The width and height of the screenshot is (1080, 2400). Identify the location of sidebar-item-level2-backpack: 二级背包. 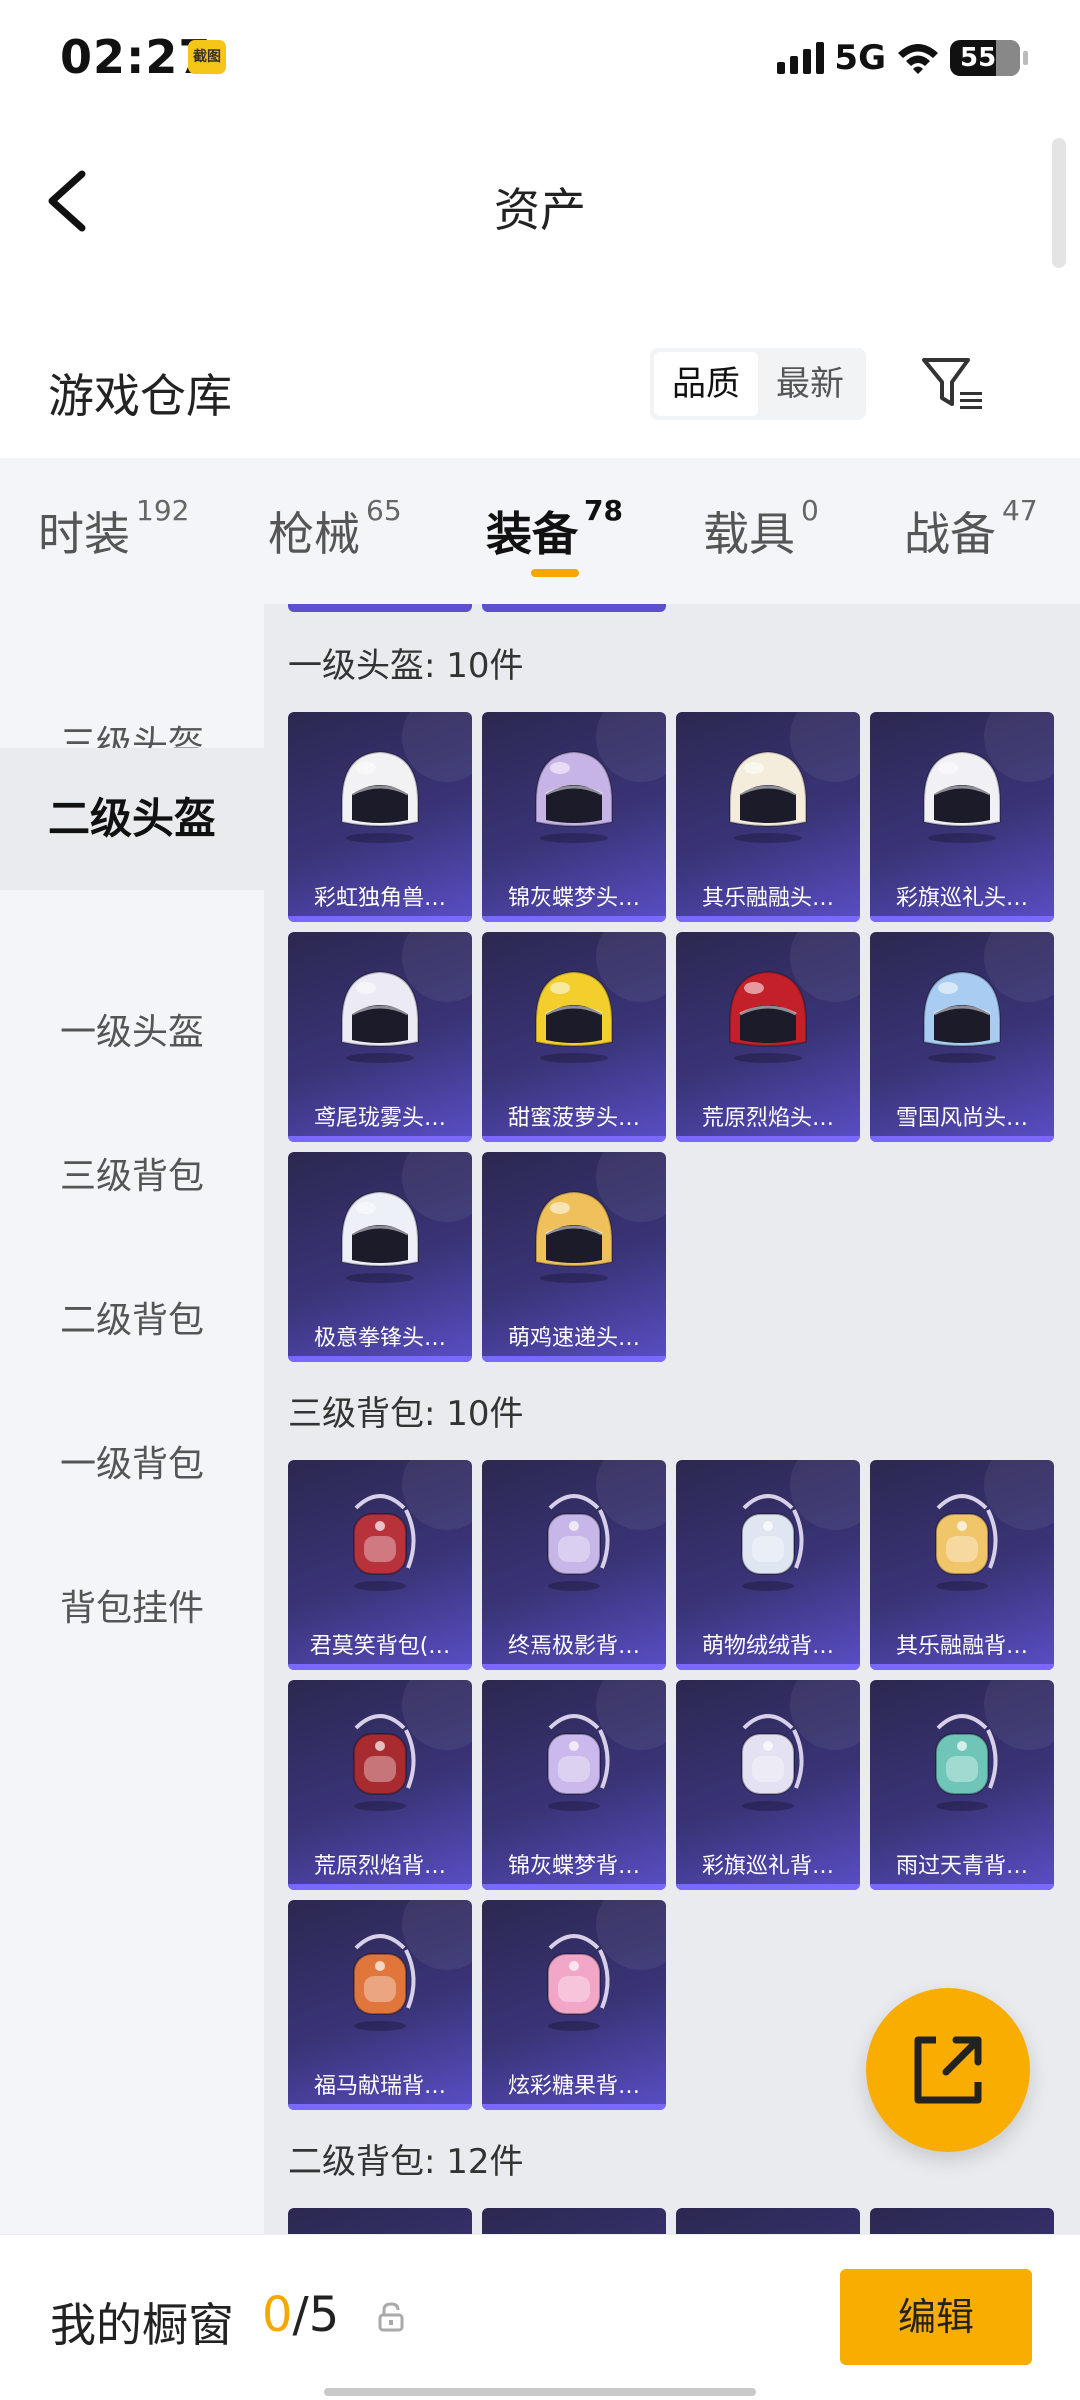
(132, 1321).